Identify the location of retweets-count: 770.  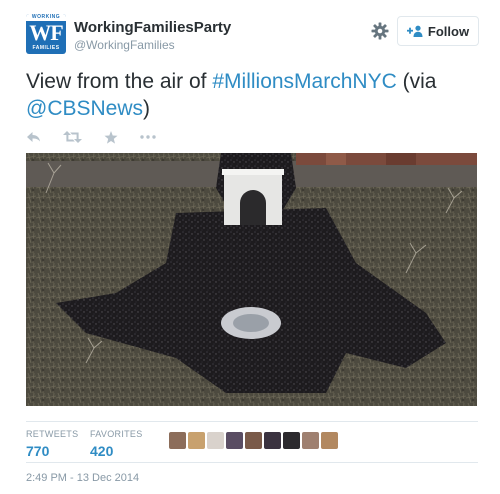
(38, 451).